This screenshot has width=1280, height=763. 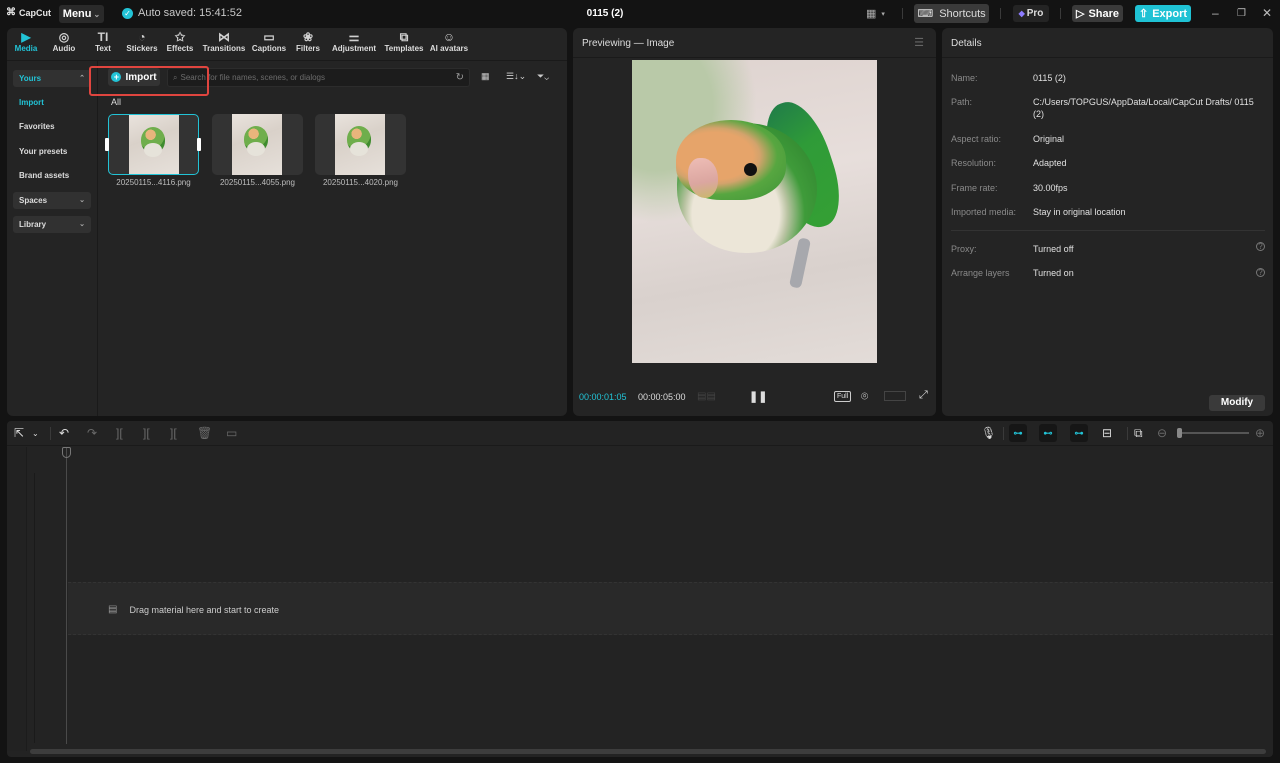 I want to click on undo-icon: ↶, so click(x=64, y=433).